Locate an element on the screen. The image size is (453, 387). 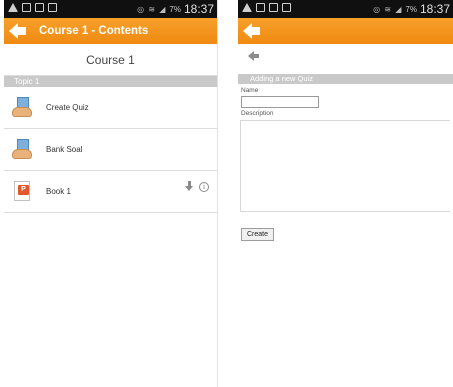
create-button: Create is located at coordinates (257, 234).